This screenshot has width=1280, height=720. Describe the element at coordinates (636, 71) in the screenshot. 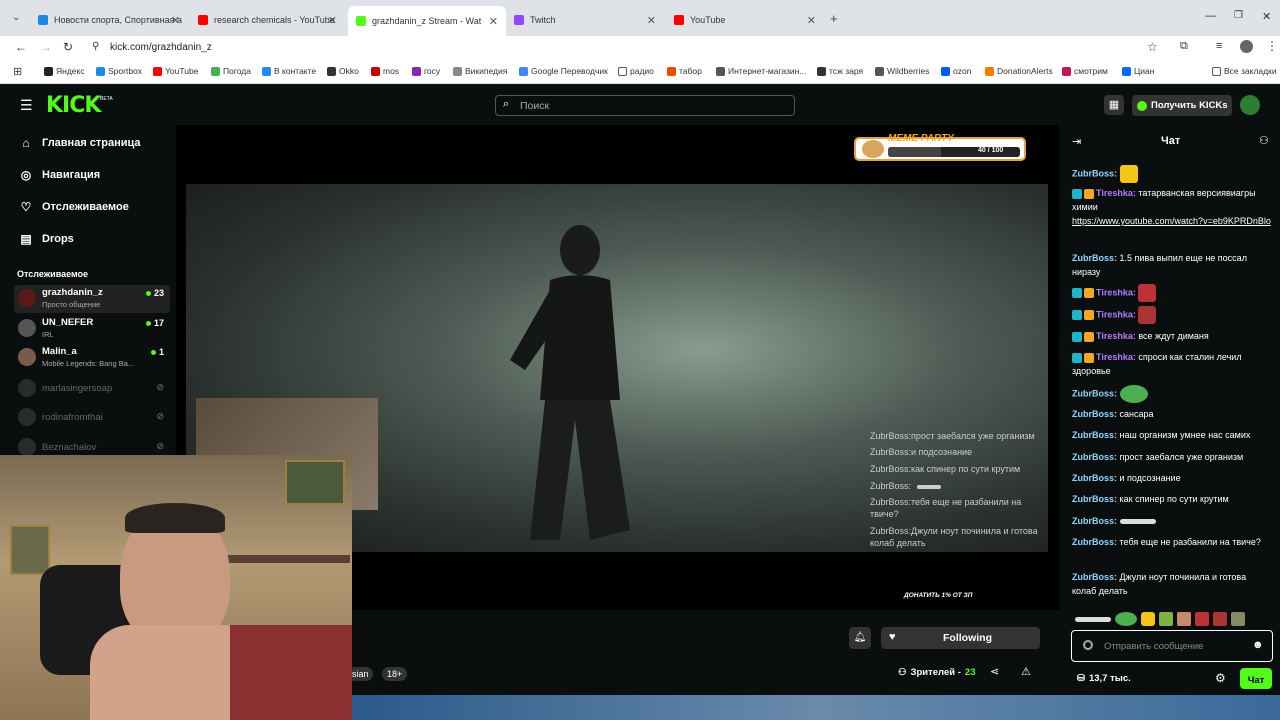

I see `bookmark-radio: радио` at that location.